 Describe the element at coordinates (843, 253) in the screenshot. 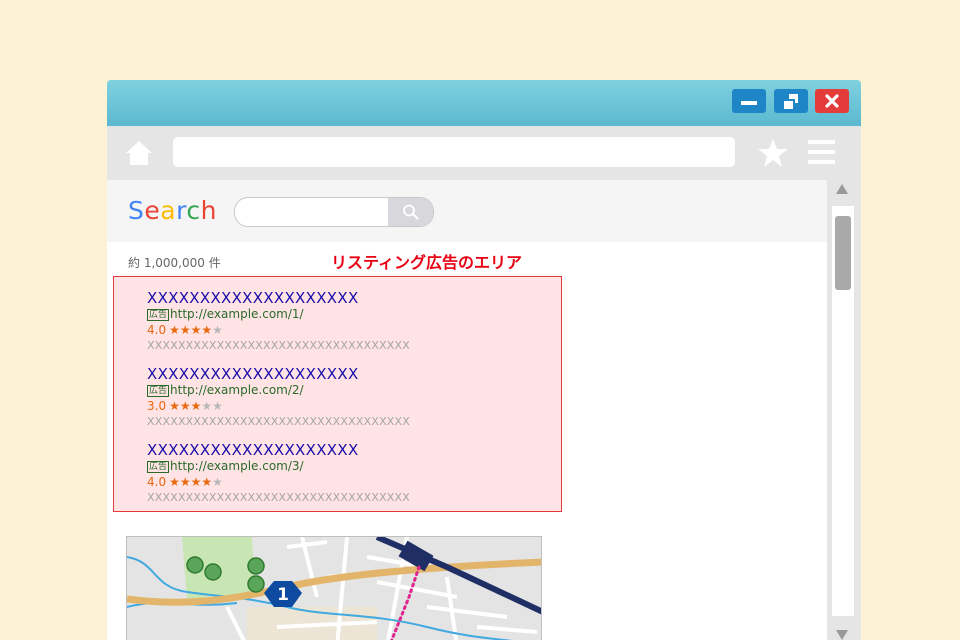

I see `scroll-thumb` at that location.